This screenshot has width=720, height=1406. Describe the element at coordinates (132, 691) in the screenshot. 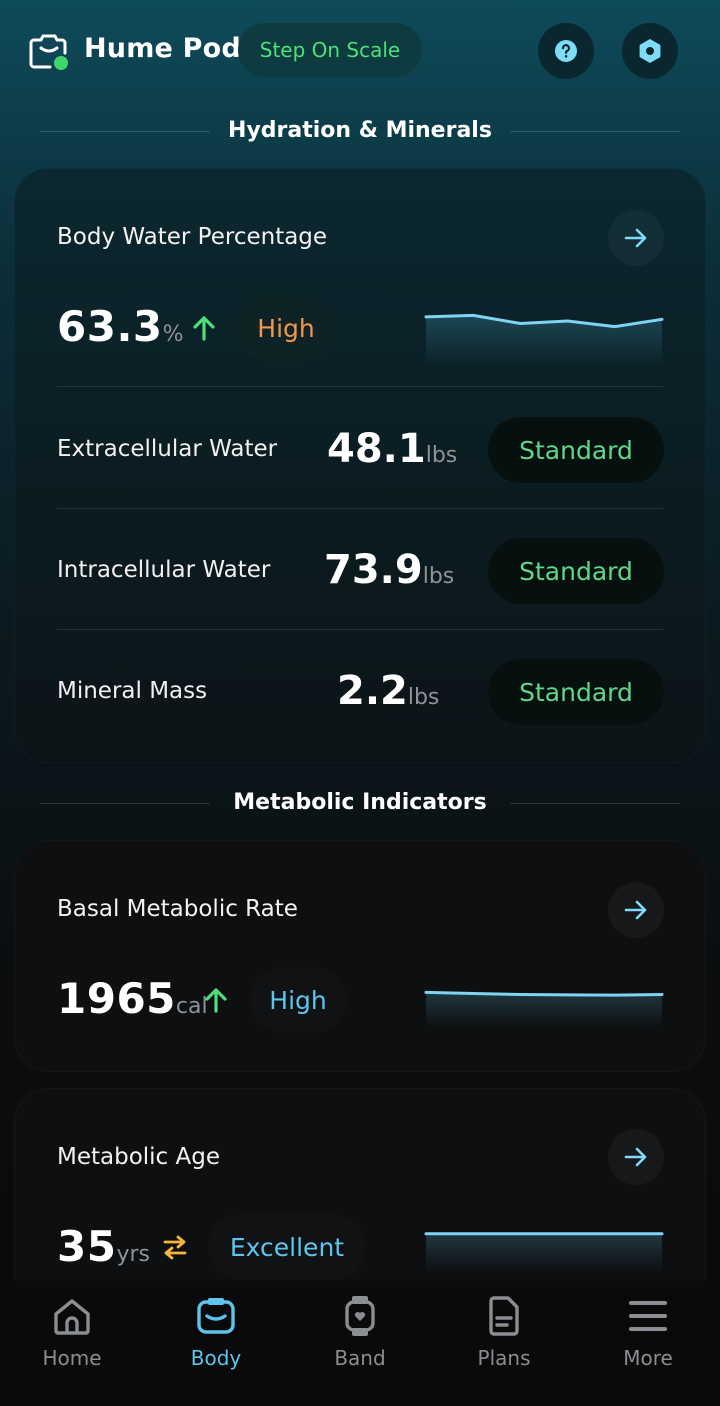

I see `mineral-mass-label: Mineral Mass` at that location.